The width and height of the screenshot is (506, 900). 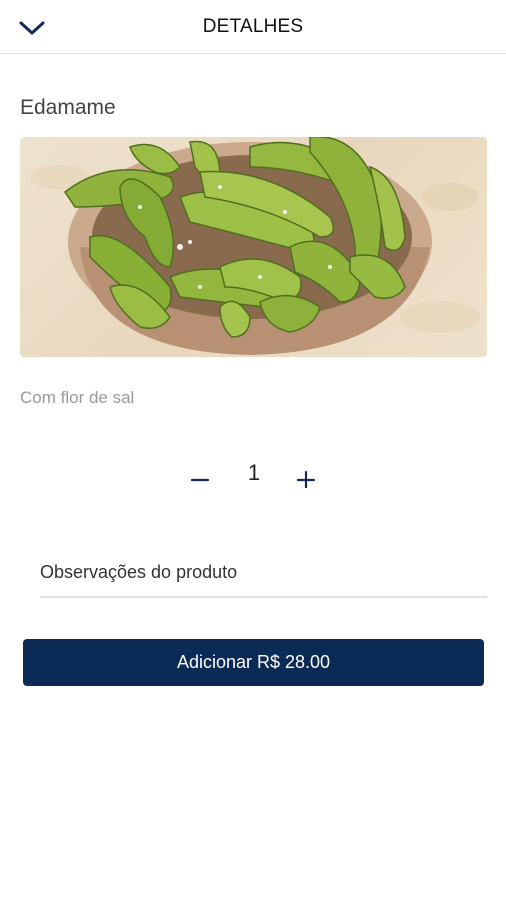 I want to click on plus-icon, so click(x=306, y=478).